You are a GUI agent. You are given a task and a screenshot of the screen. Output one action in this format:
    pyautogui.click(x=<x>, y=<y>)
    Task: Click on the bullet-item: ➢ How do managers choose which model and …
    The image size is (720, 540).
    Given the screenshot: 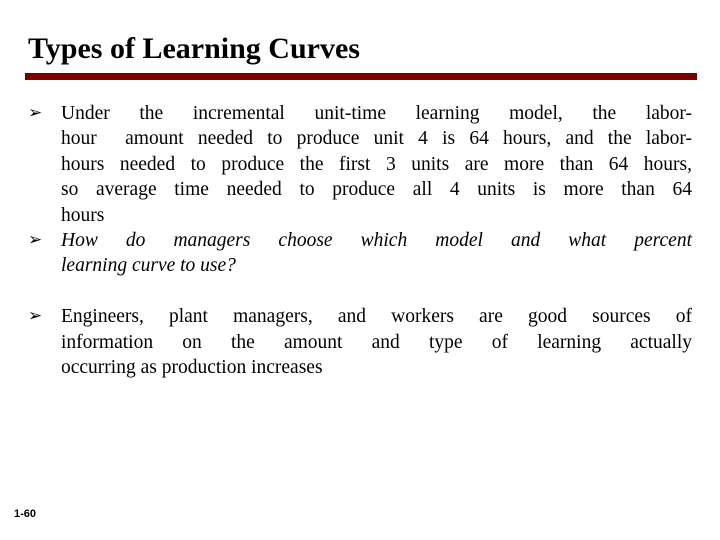 What is the action you would take?
    pyautogui.click(x=360, y=253)
    